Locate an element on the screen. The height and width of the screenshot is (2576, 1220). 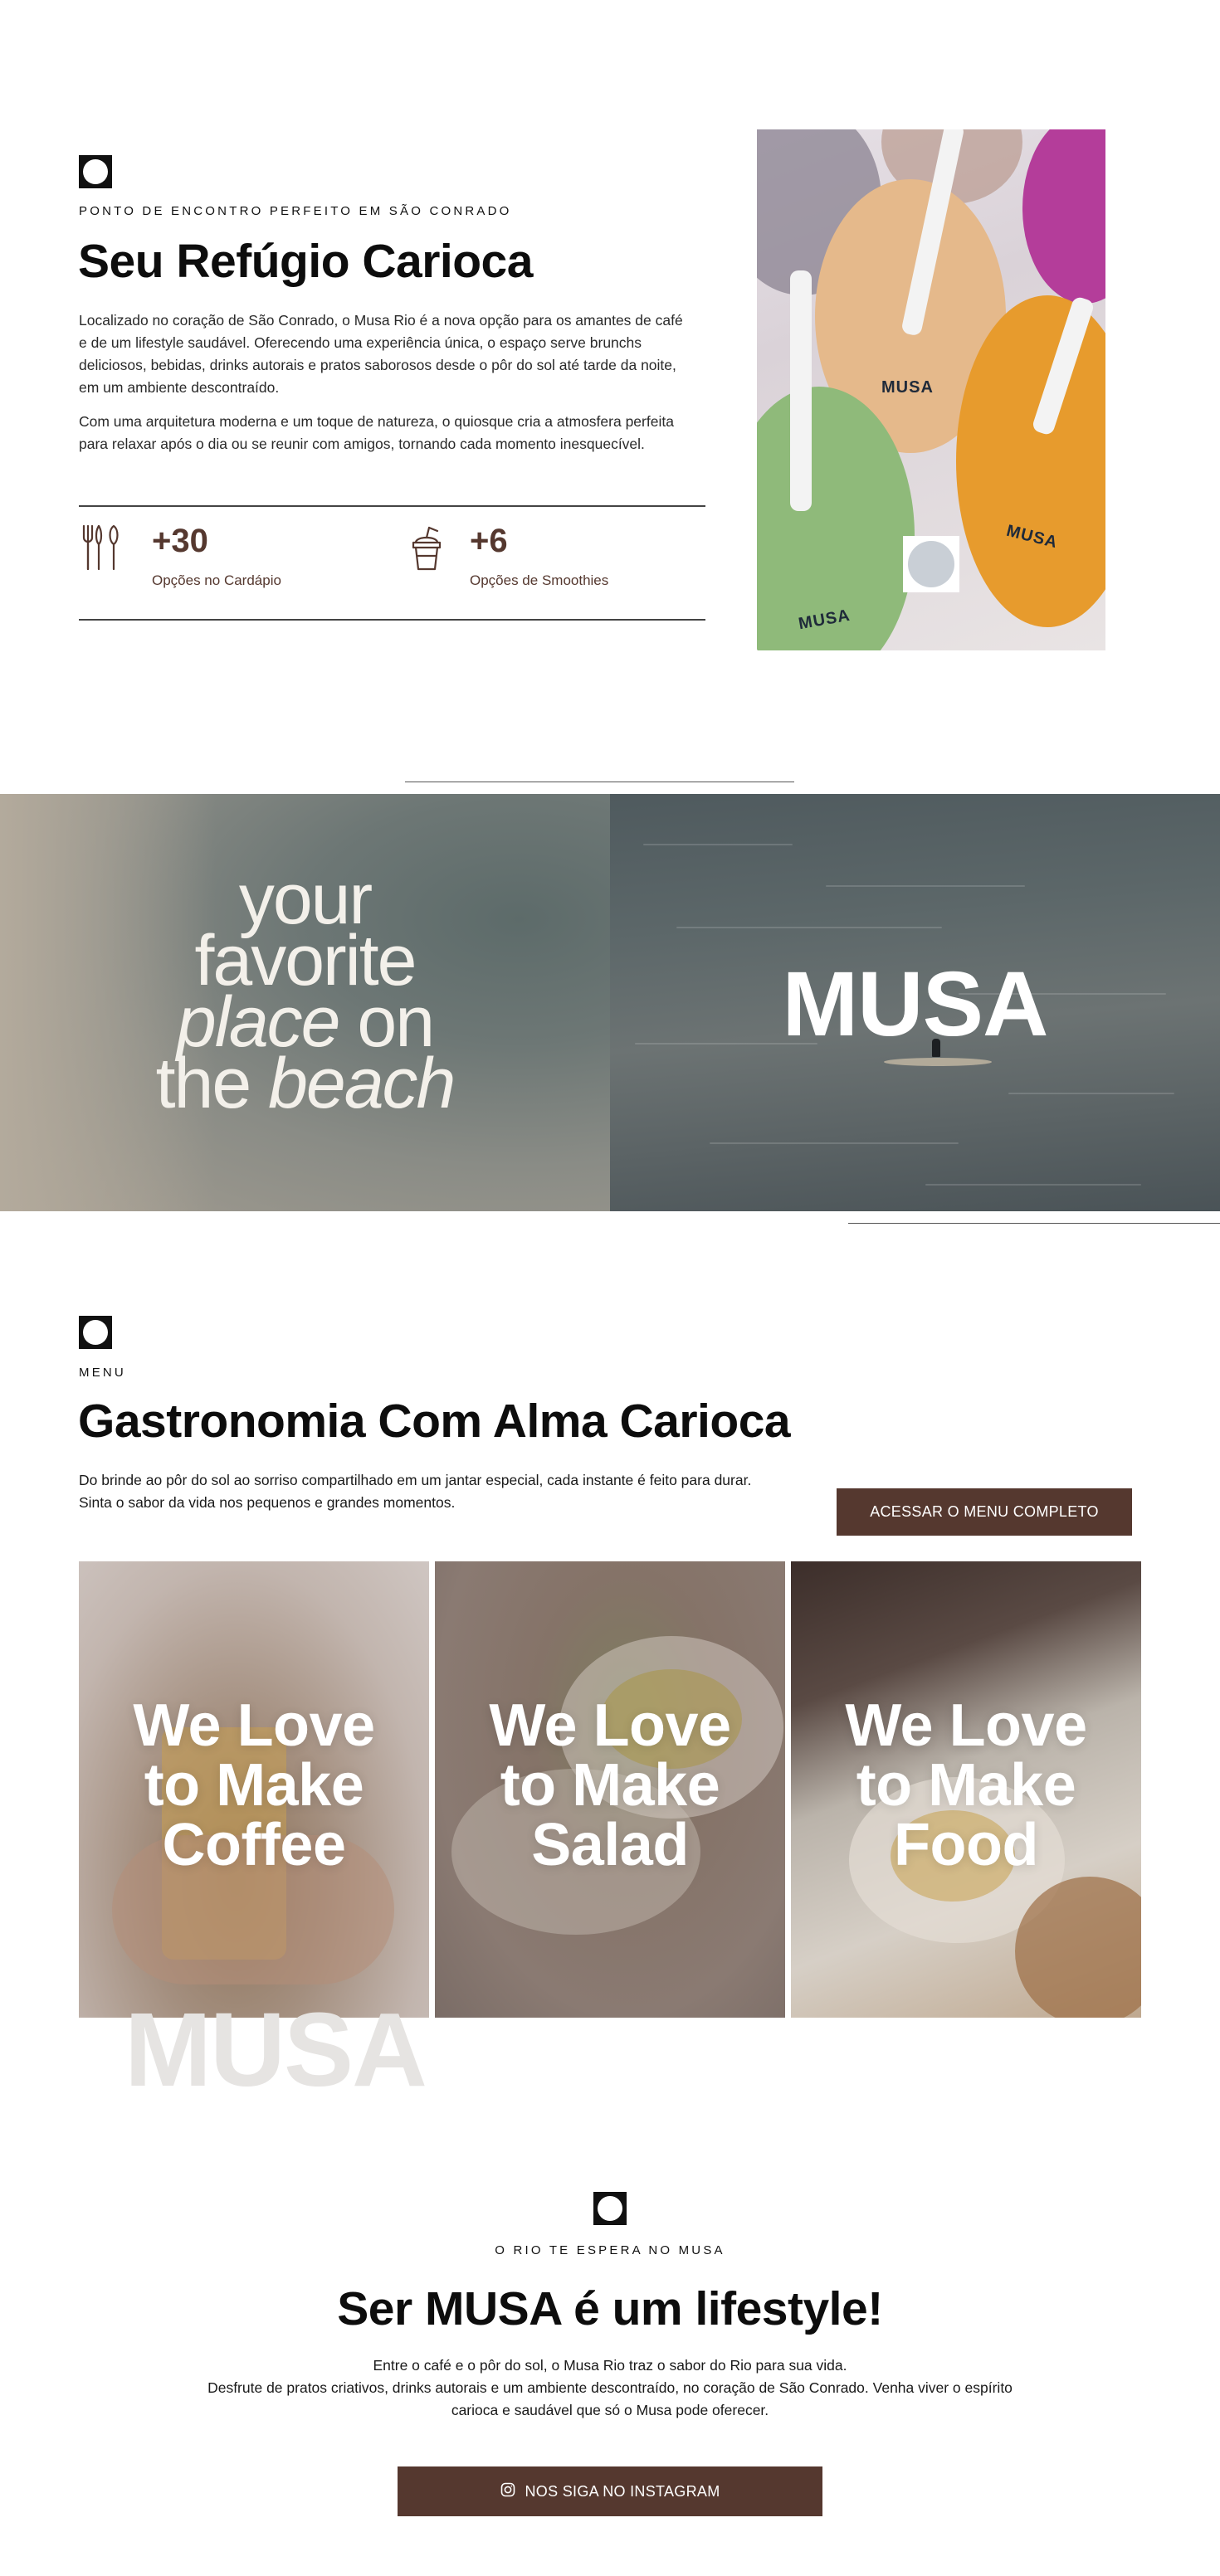
card-food: We Love to Make Food is located at coordinates (966, 1789).